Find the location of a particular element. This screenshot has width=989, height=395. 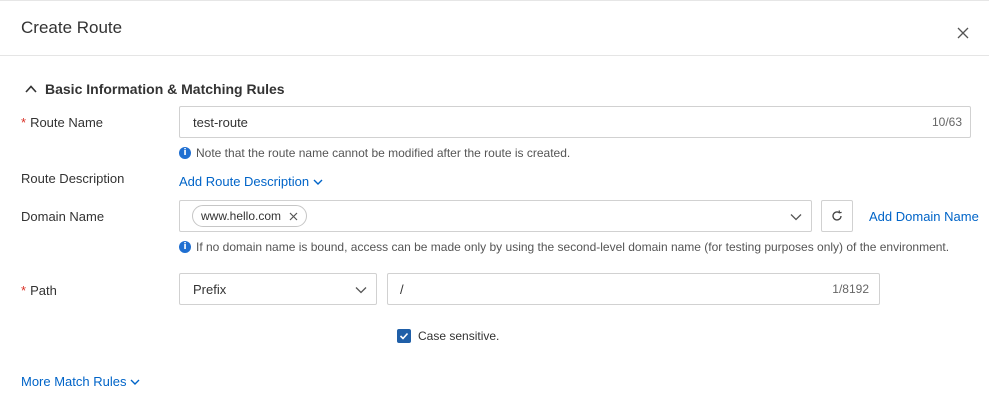

add-route-description-link: Add Route Description is located at coordinates (251, 181).